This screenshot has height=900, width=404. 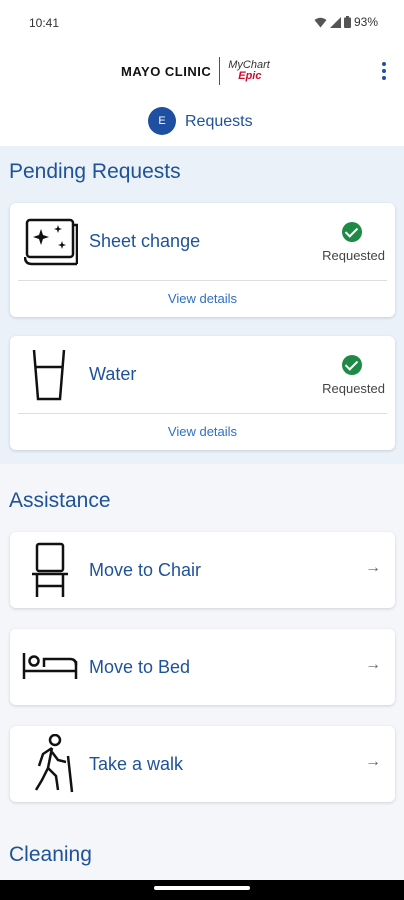 I want to click on water-status: Requested, so click(x=353, y=388).